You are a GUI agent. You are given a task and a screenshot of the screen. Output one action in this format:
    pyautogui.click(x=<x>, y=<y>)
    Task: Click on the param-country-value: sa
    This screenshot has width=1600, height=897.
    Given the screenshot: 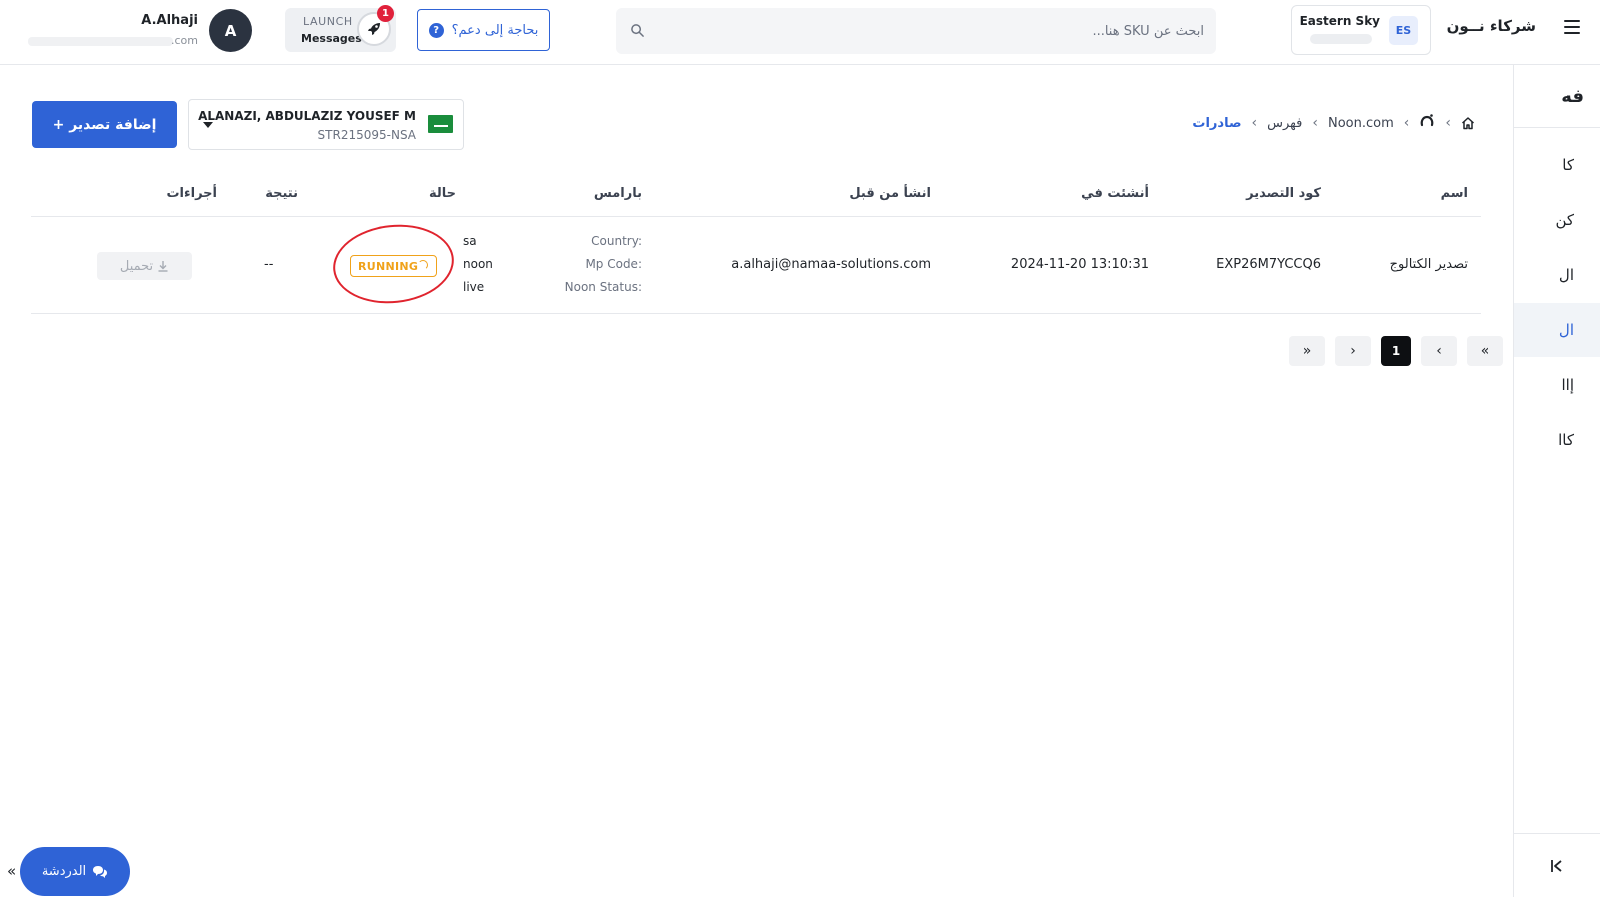 What is the action you would take?
    pyautogui.click(x=470, y=241)
    